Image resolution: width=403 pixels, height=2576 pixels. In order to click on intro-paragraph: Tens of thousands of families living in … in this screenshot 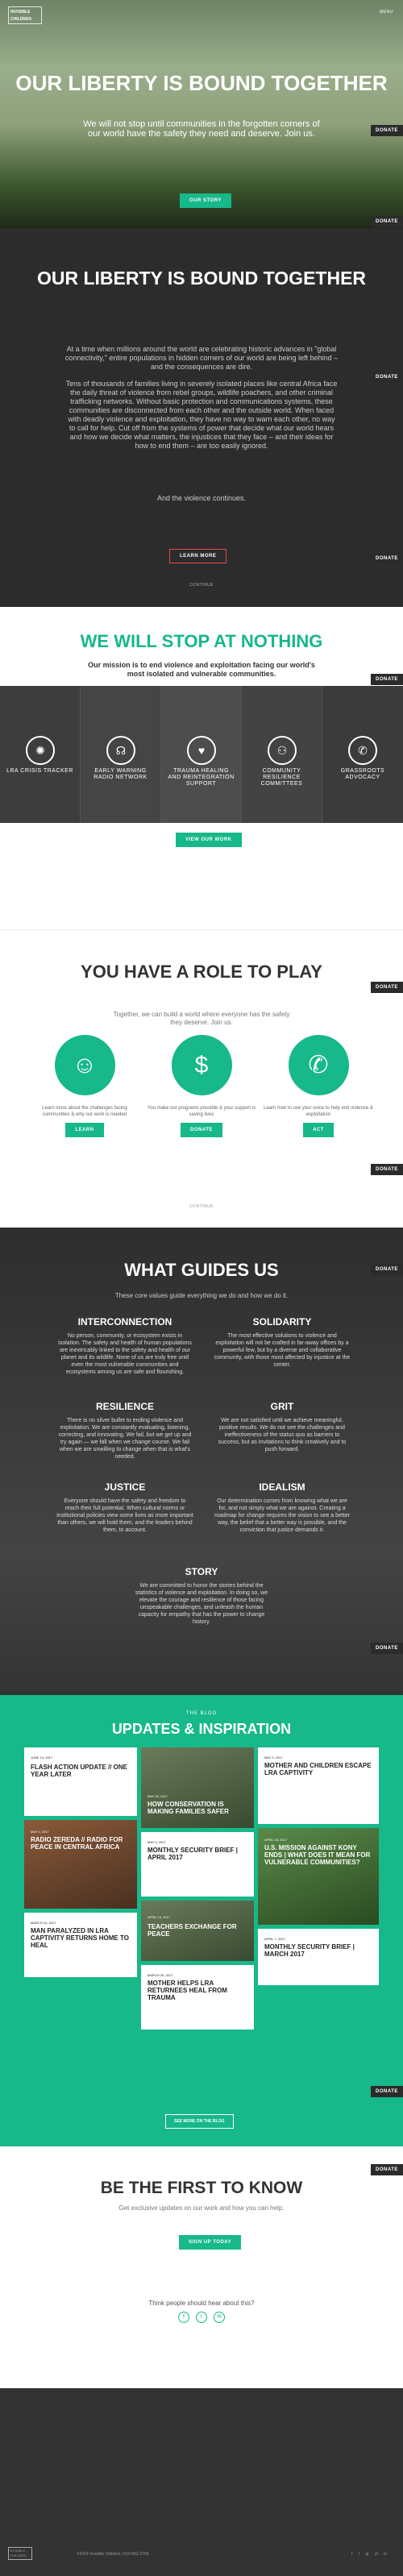, I will do `click(201, 415)`.